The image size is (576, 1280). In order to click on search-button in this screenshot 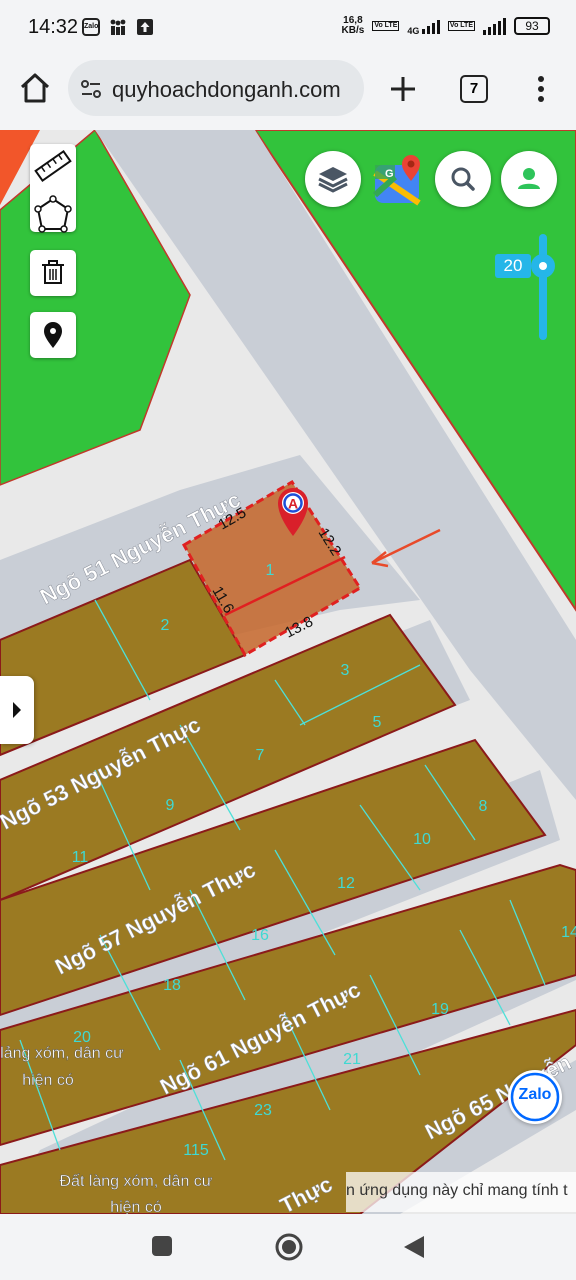, I will do `click(463, 179)`.